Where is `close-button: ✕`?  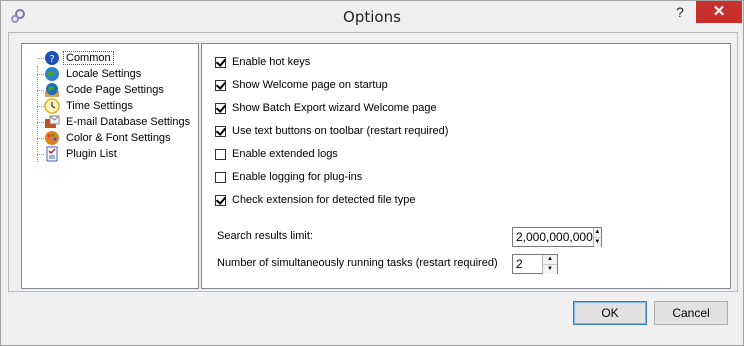 close-button: ✕ is located at coordinates (719, 12).